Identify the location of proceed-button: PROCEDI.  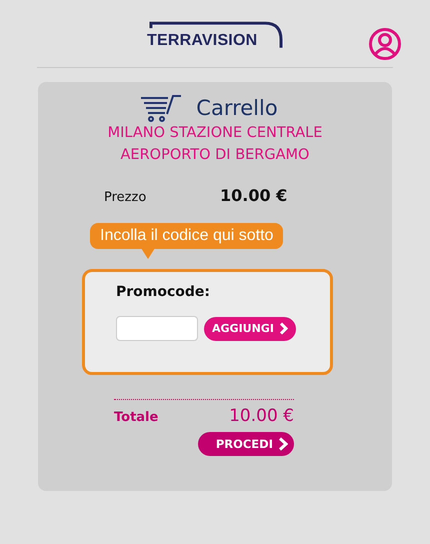
(246, 444).